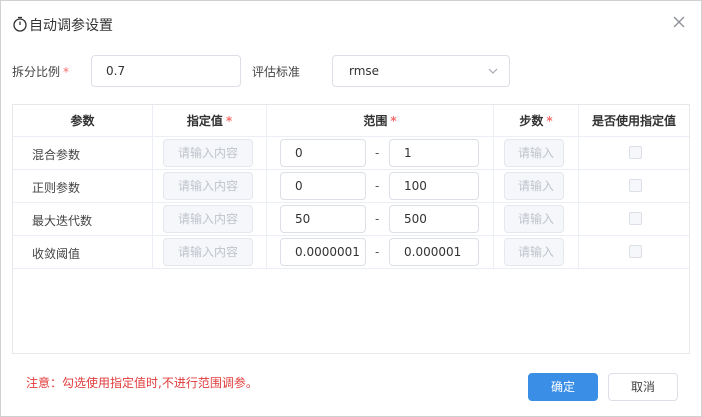 The width and height of the screenshot is (702, 417). I want to click on param-name: 混合参数, so click(56, 155).